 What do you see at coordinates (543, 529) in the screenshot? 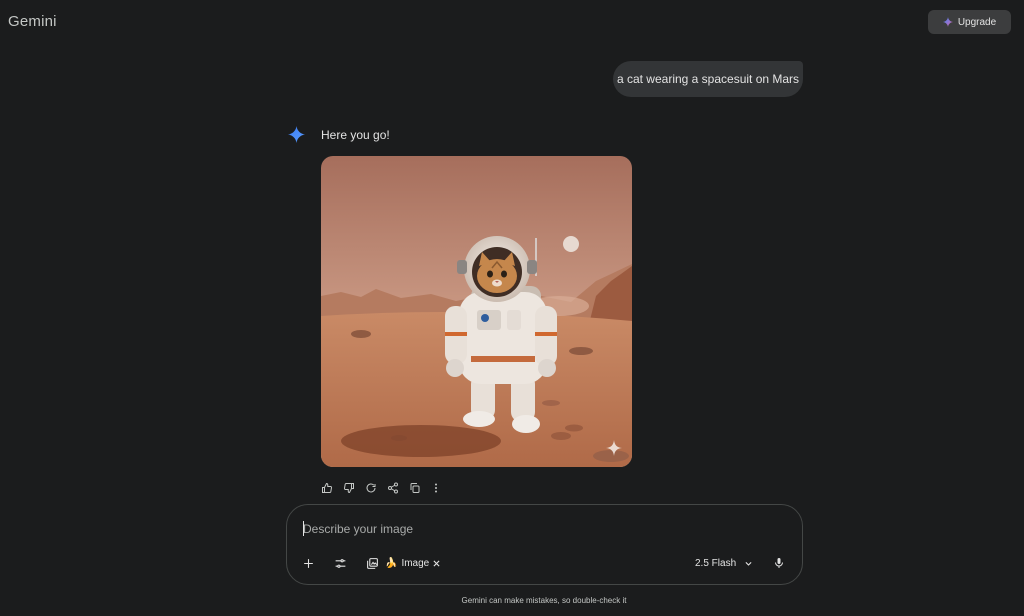
I see `prompt-input` at bounding box center [543, 529].